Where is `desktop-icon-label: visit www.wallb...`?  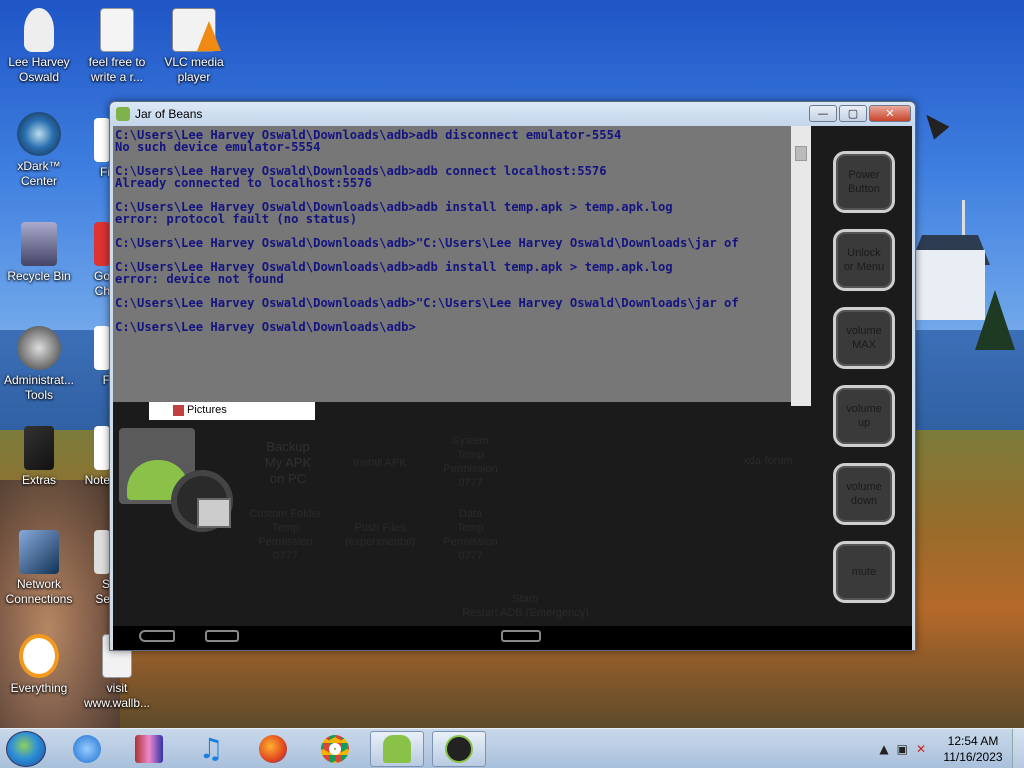 desktop-icon-label: visit www.wallb... is located at coordinates (117, 695).